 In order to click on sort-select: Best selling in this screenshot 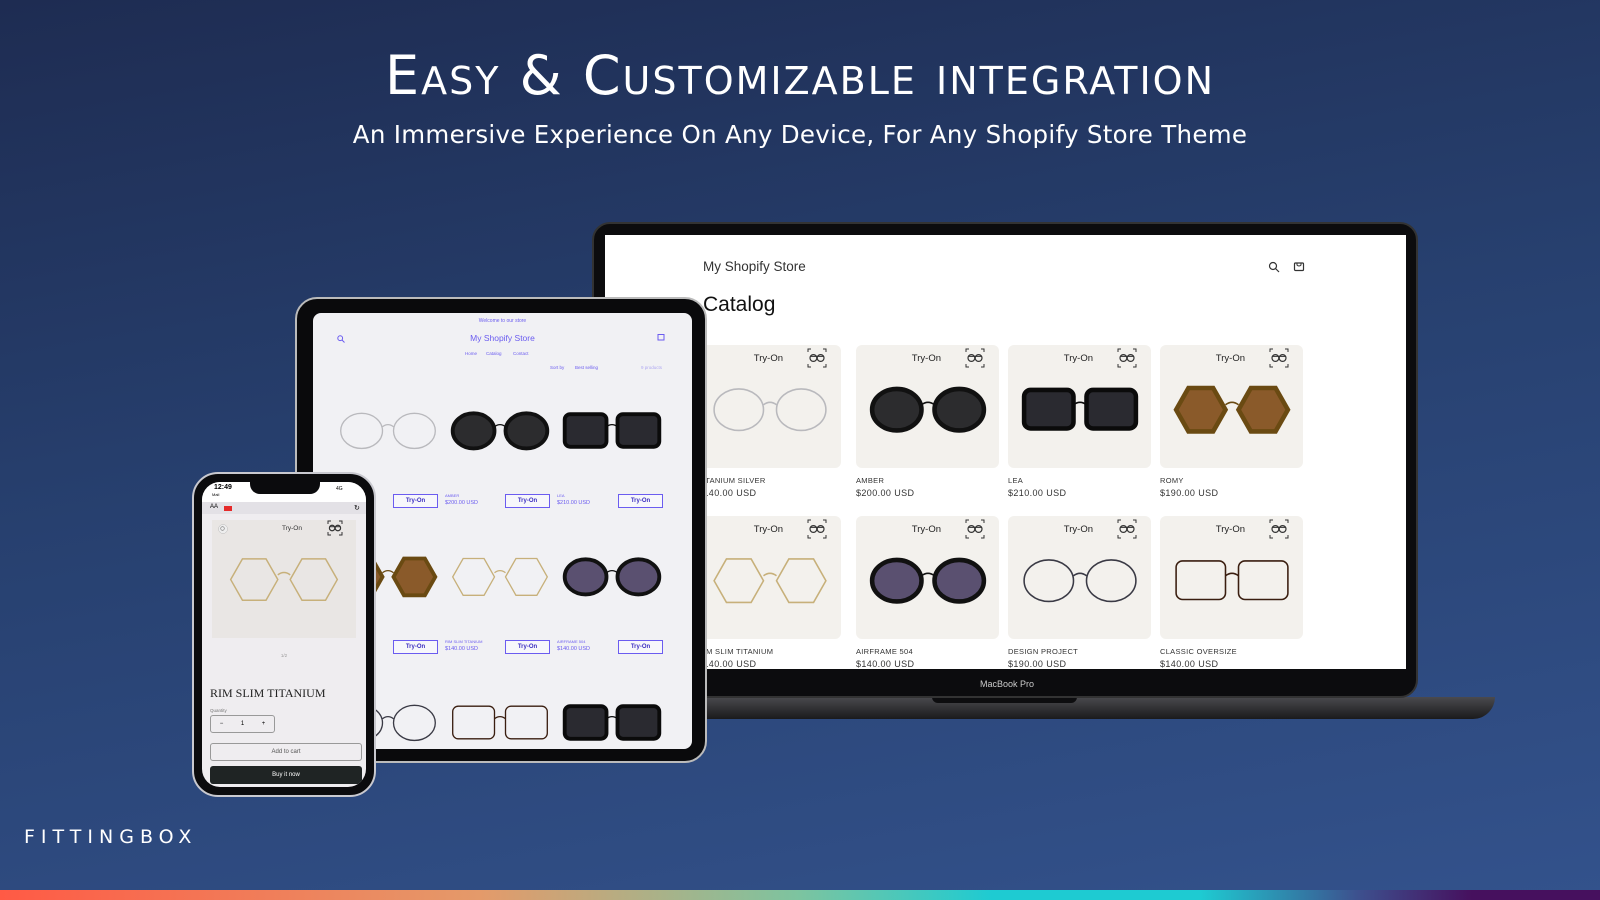, I will do `click(602, 367)`.